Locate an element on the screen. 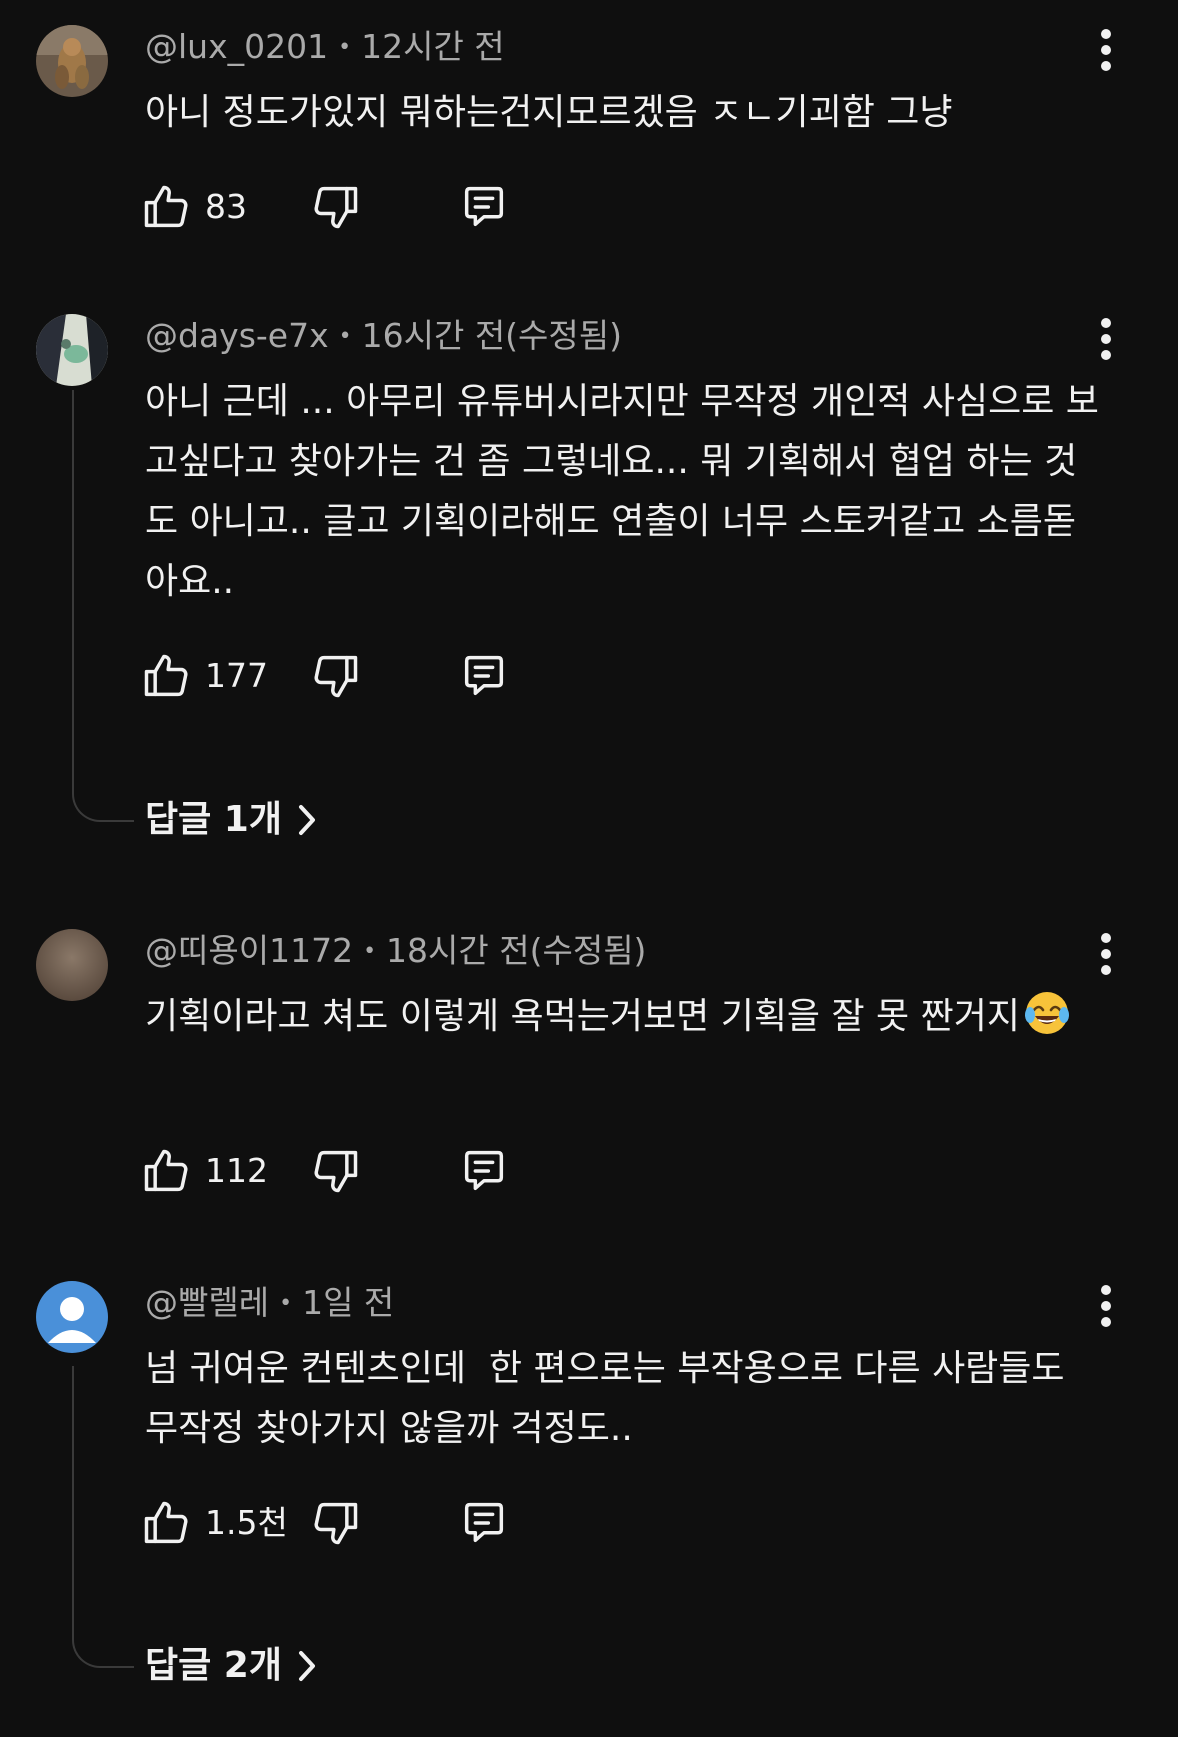  comment-author: @lux_0201 is located at coordinates (236, 46).